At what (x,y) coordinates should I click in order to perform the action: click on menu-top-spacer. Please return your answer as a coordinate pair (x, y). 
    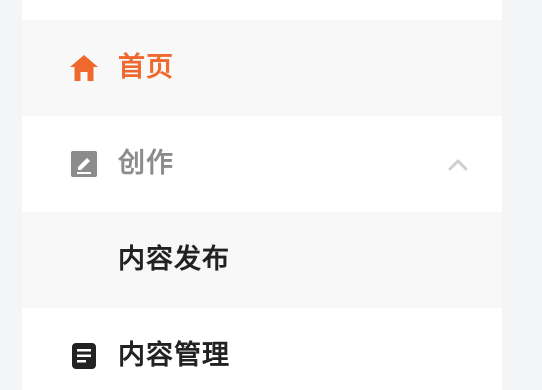
    Looking at the image, I should click on (262, 10).